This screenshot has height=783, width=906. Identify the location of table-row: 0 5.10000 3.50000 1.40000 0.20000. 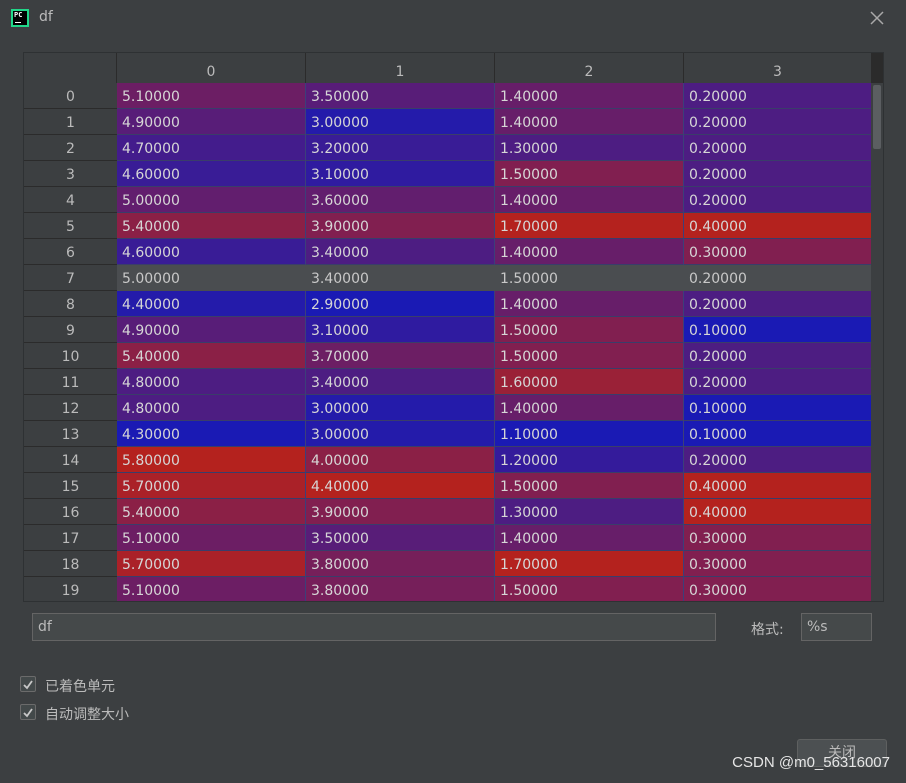
(448, 96).